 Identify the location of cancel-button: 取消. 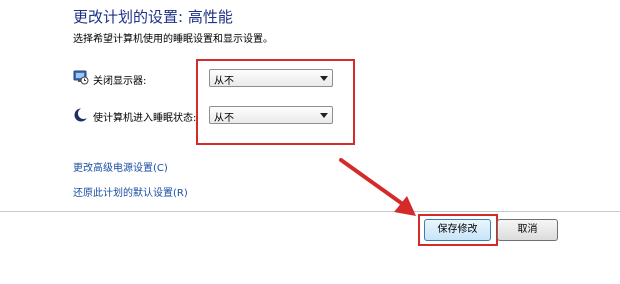
(527, 230).